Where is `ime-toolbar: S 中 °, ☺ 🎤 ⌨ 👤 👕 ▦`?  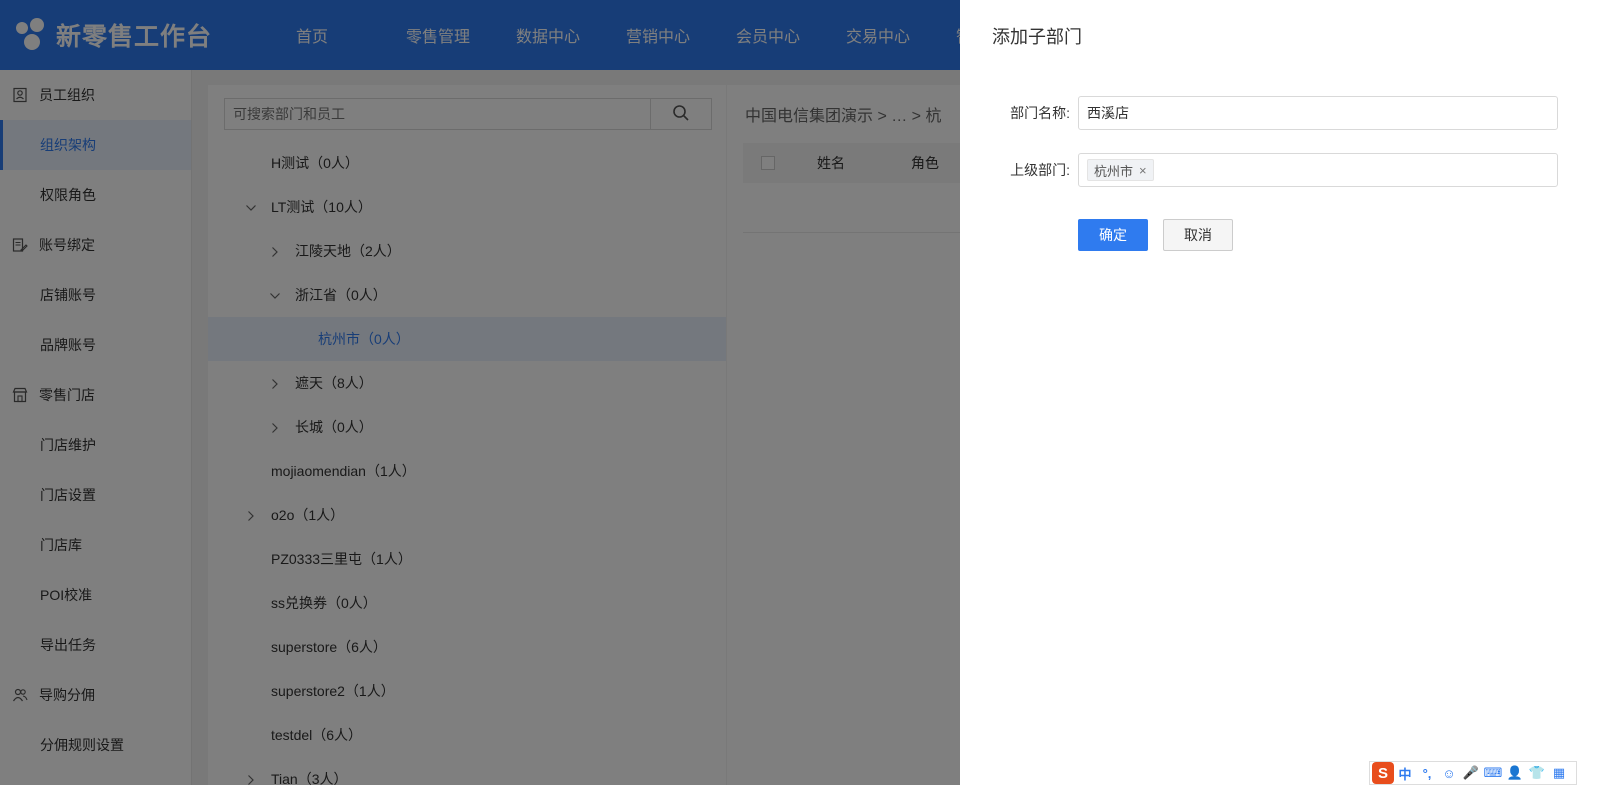
ime-toolbar: S 中 °, ☺ 🎤 ⌨ 👤 👕 ▦ is located at coordinates (1473, 773).